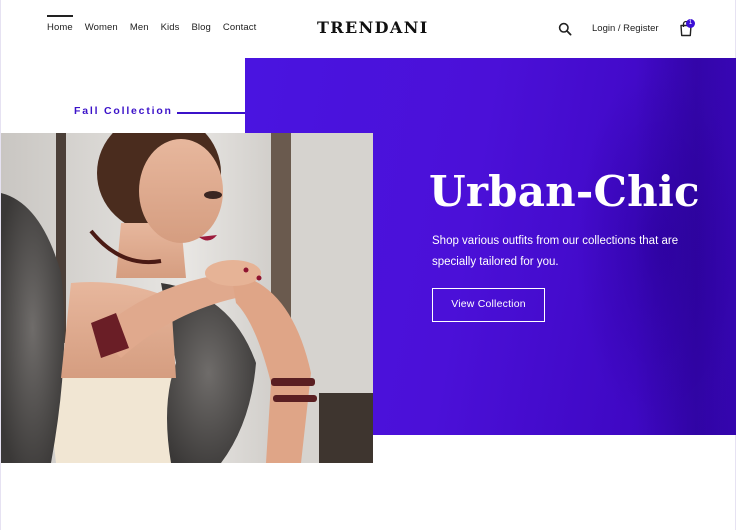  Describe the element at coordinates (690, 23) in the screenshot. I see `cart-count-badge: 1` at that location.